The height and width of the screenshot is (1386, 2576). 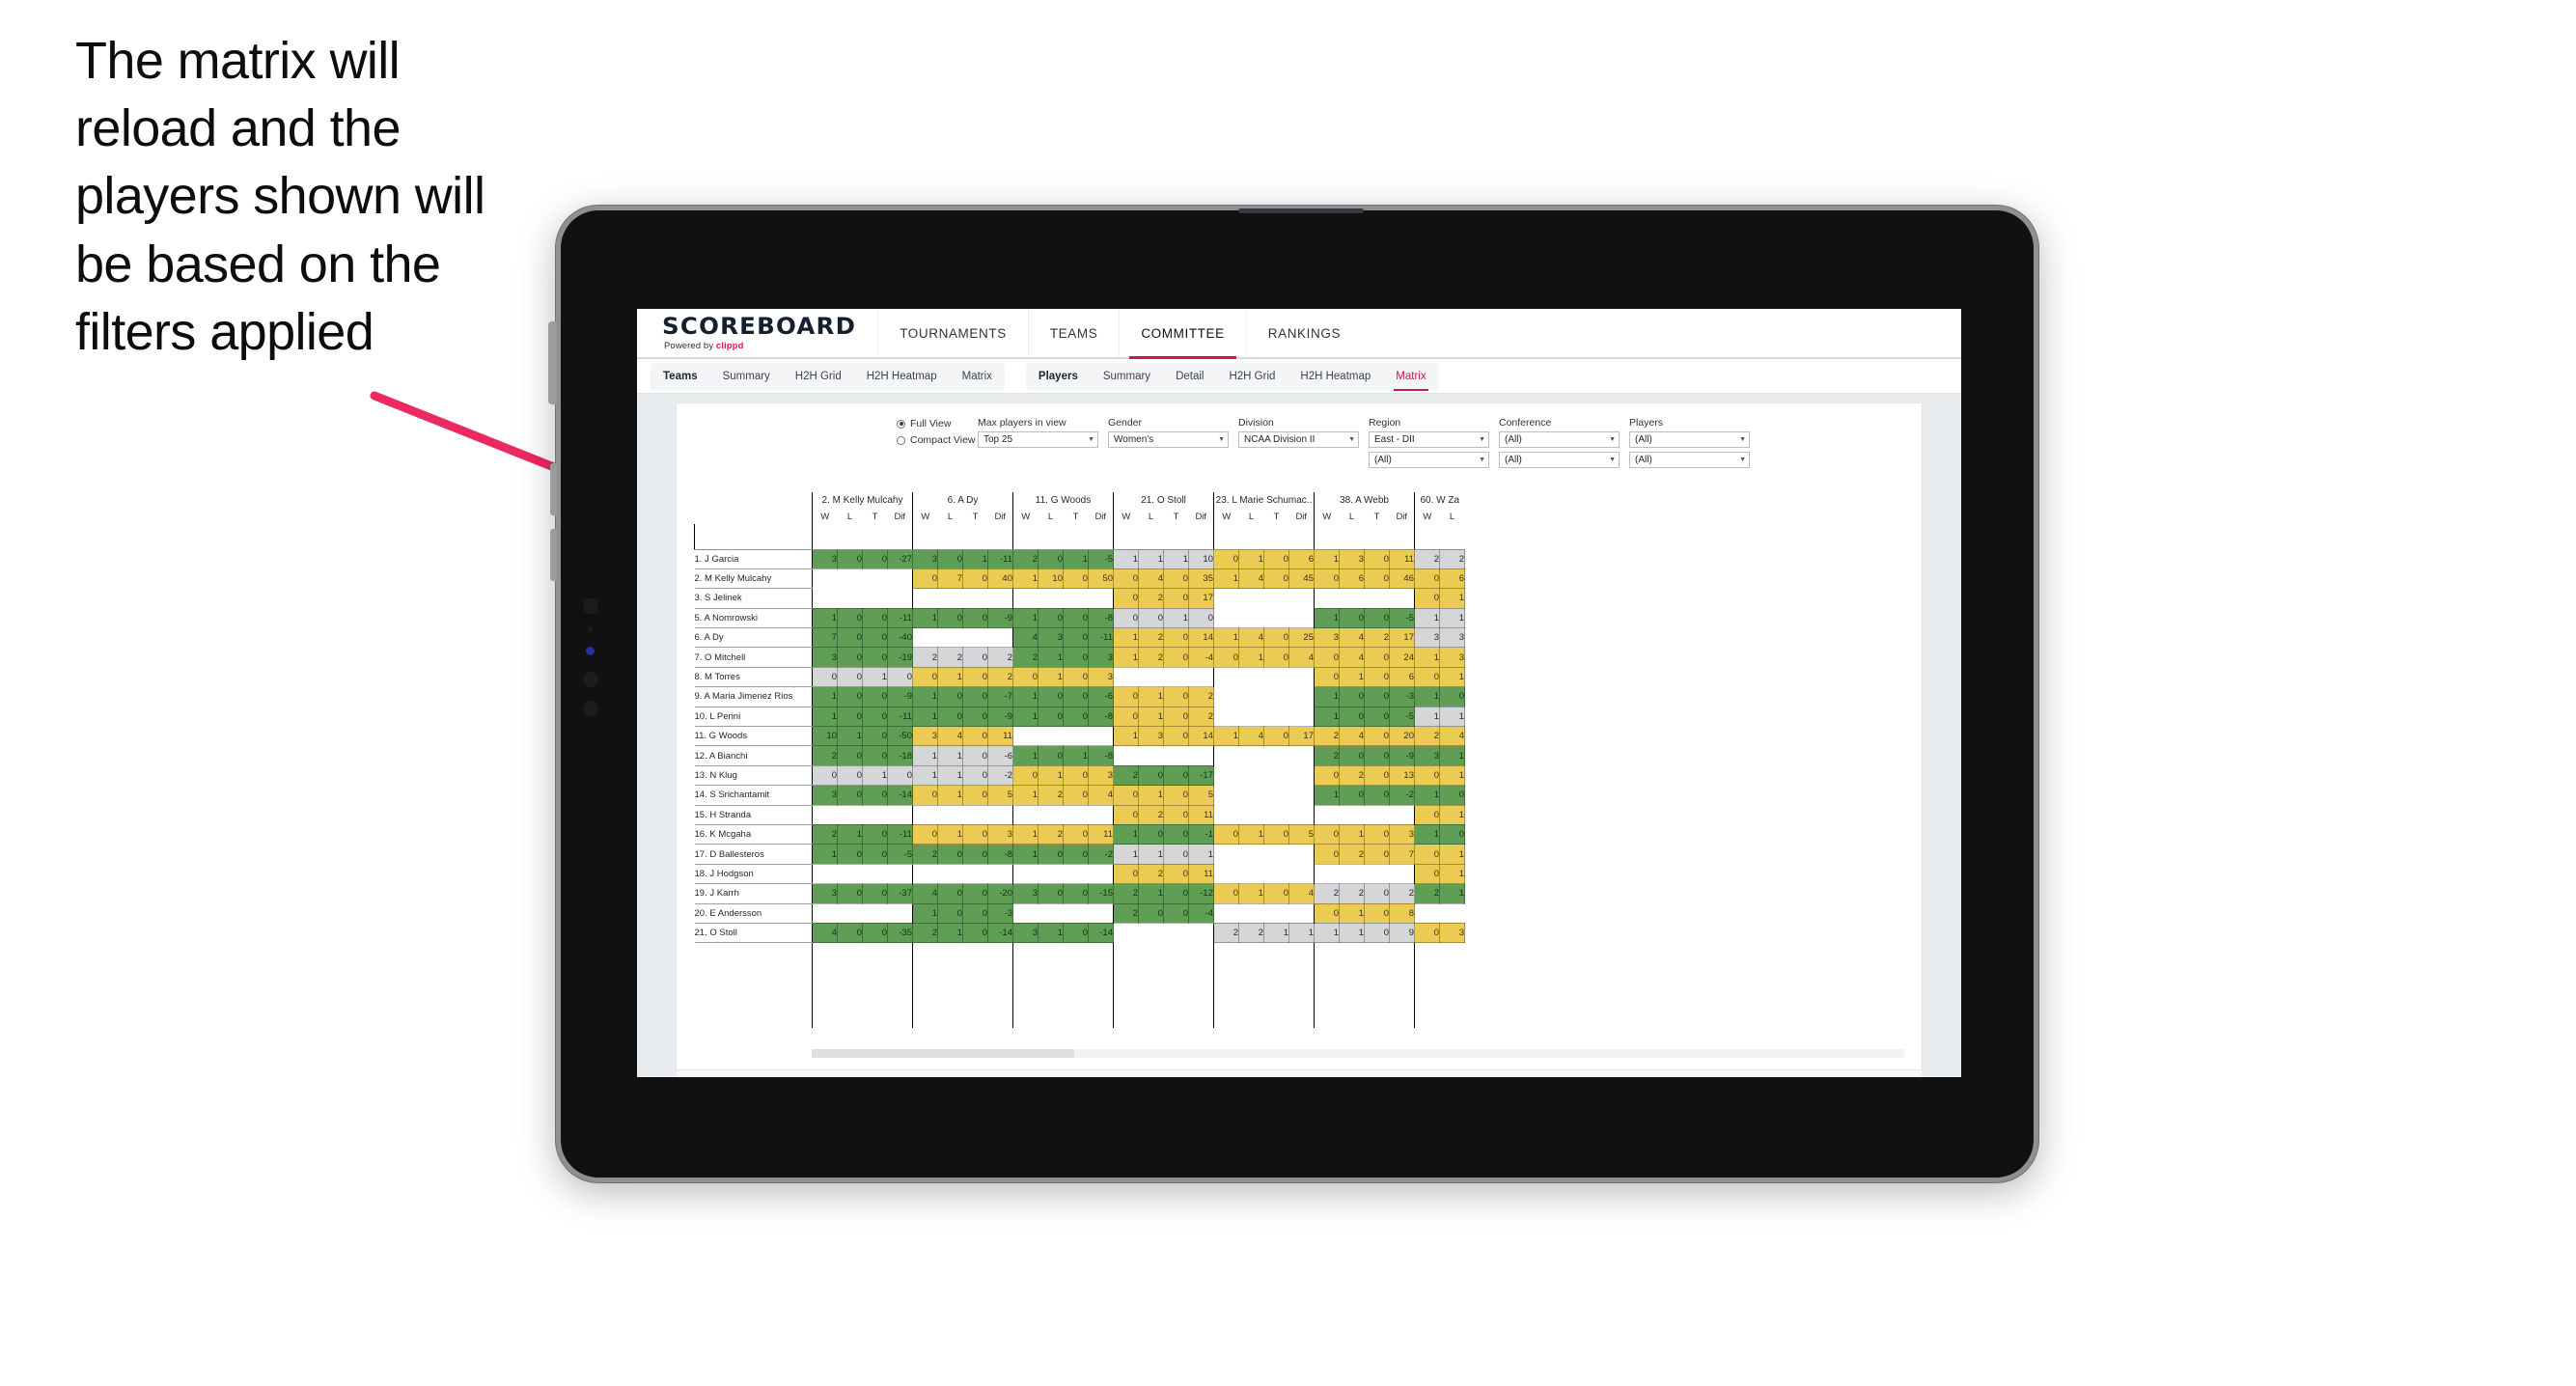 What do you see at coordinates (753, 834) in the screenshot?
I see `matrix-row-label: 16. K Mcgaha` at bounding box center [753, 834].